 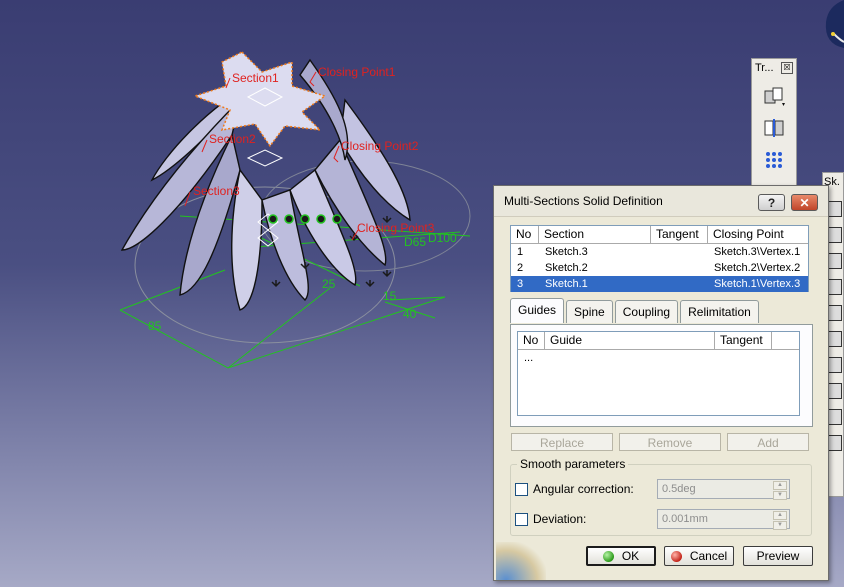 I want to click on deviation-label: Deviation:, so click(x=560, y=519).